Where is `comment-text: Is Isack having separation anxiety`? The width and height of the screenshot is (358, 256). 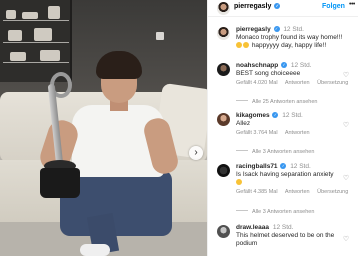
comment-text: Is Isack having separation anxiety is located at coordinates (285, 174).